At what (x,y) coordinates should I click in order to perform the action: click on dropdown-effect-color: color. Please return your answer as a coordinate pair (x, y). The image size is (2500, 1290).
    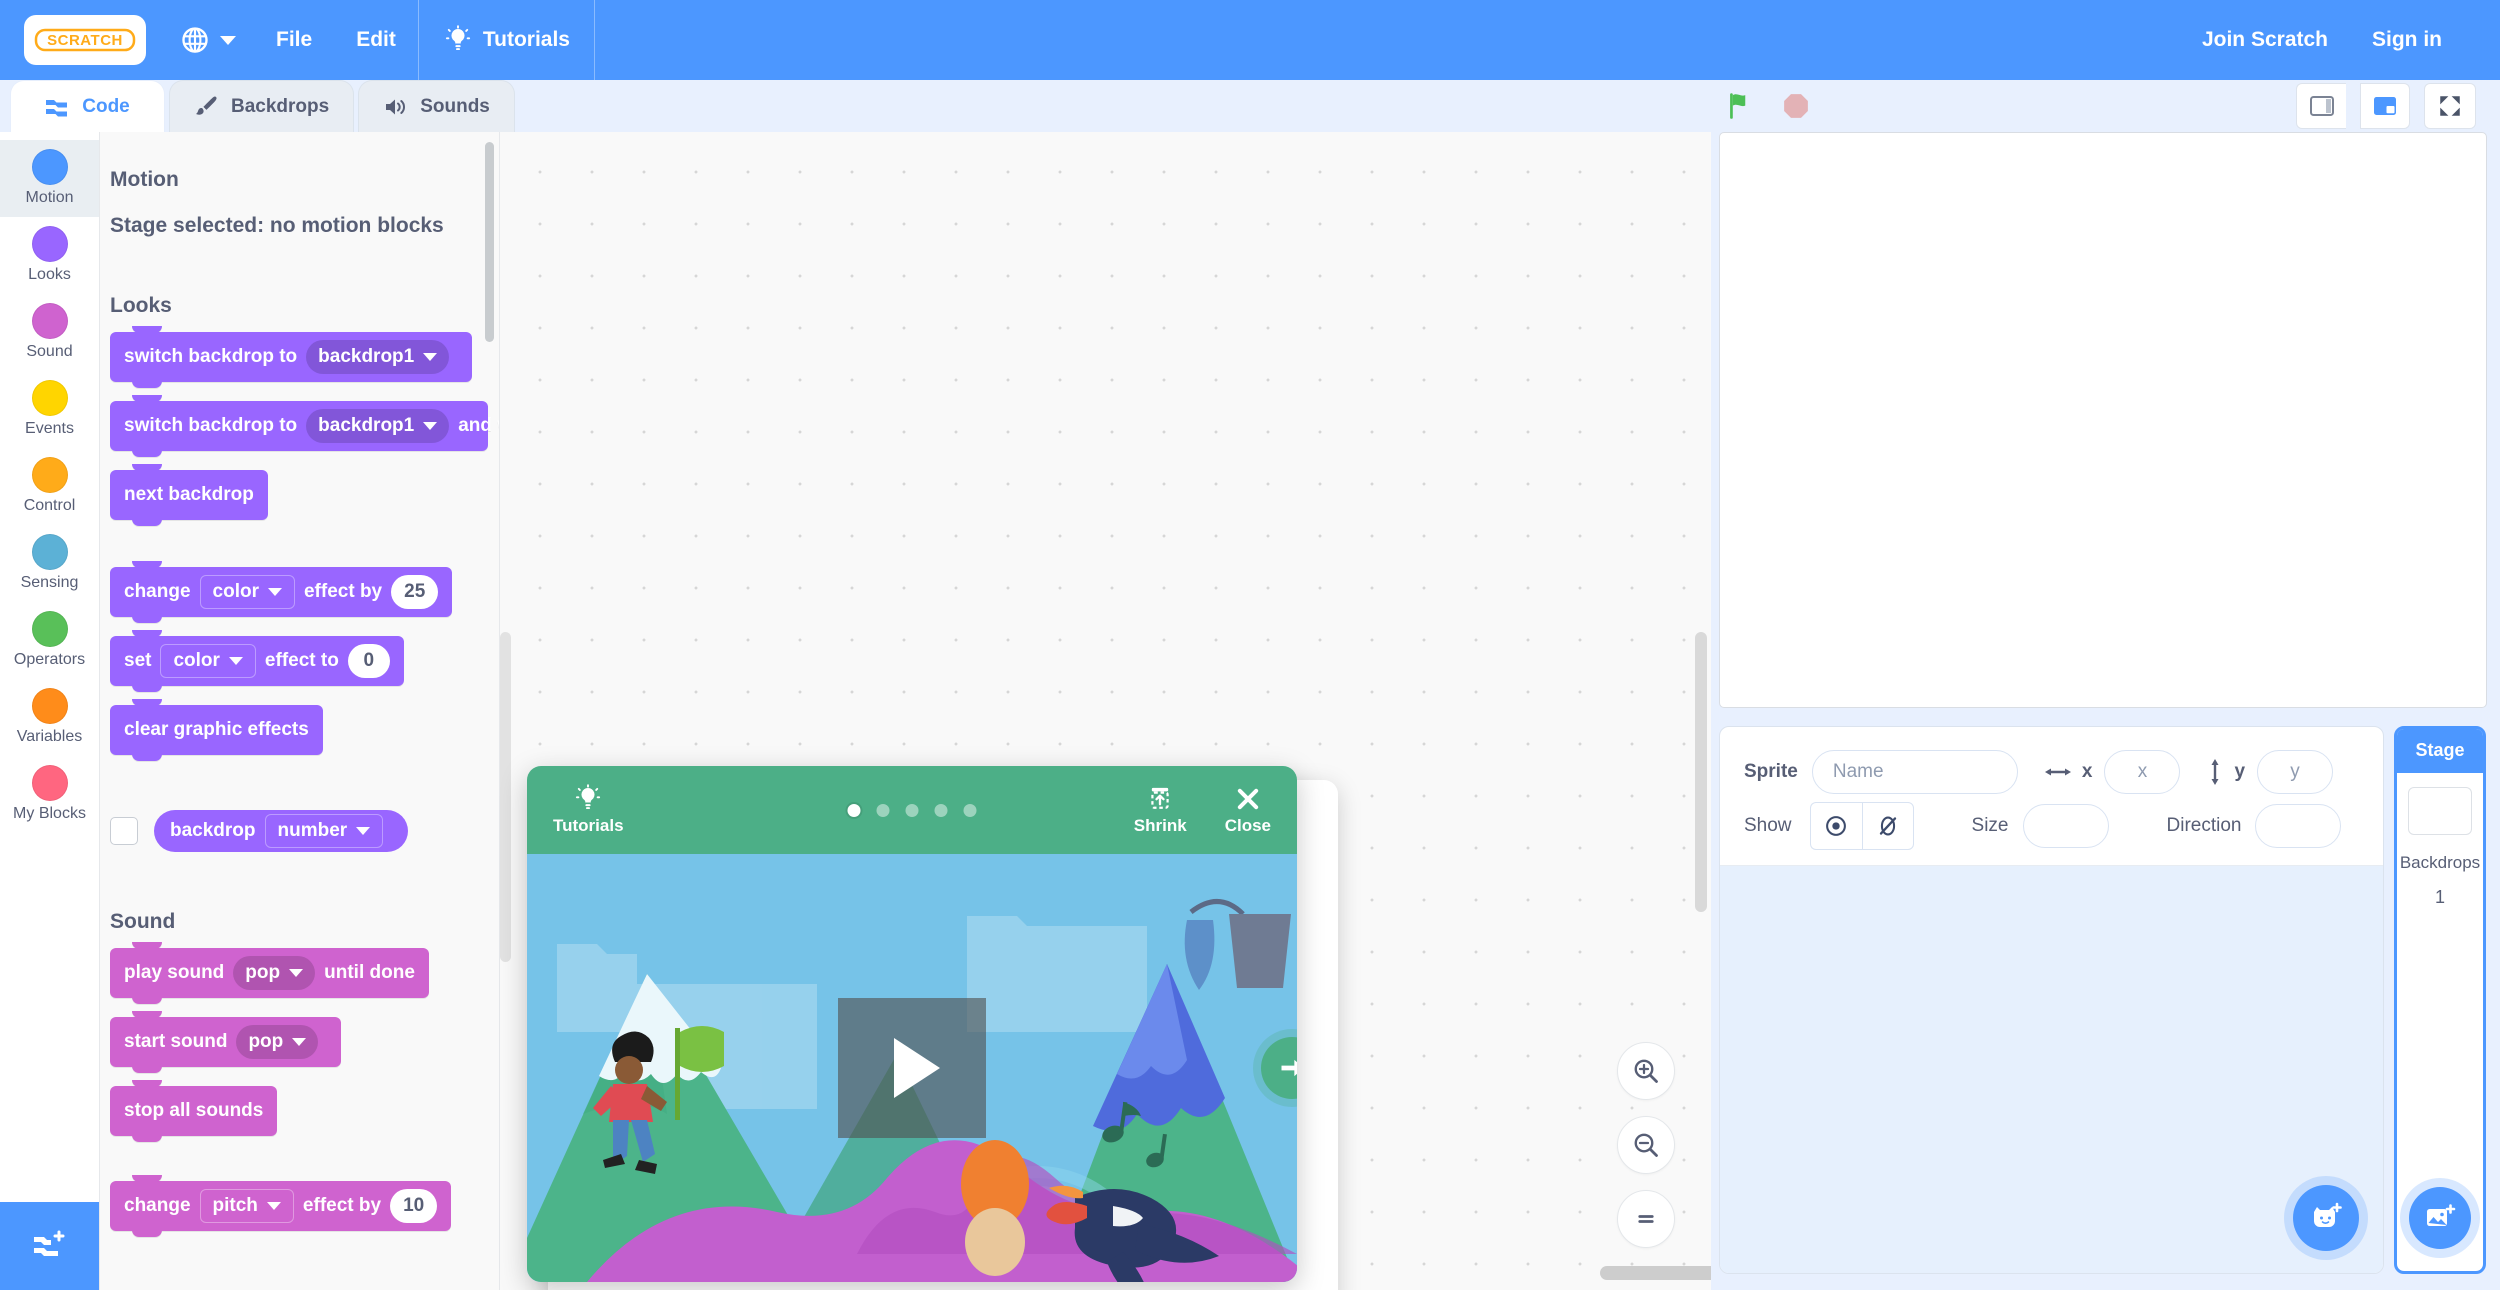
    Looking at the image, I should click on (247, 592).